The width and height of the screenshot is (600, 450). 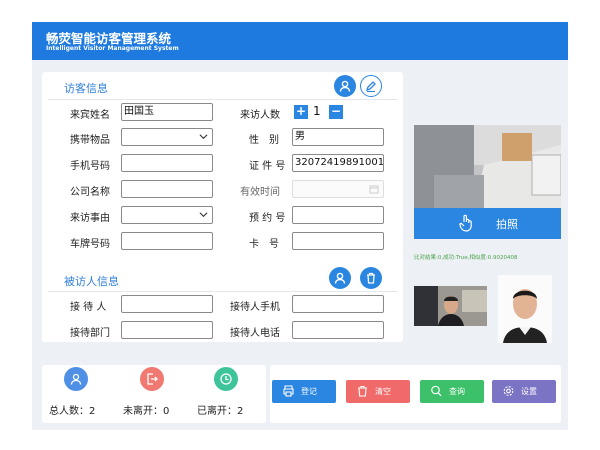 I want to click on department-field, so click(x=167, y=330).